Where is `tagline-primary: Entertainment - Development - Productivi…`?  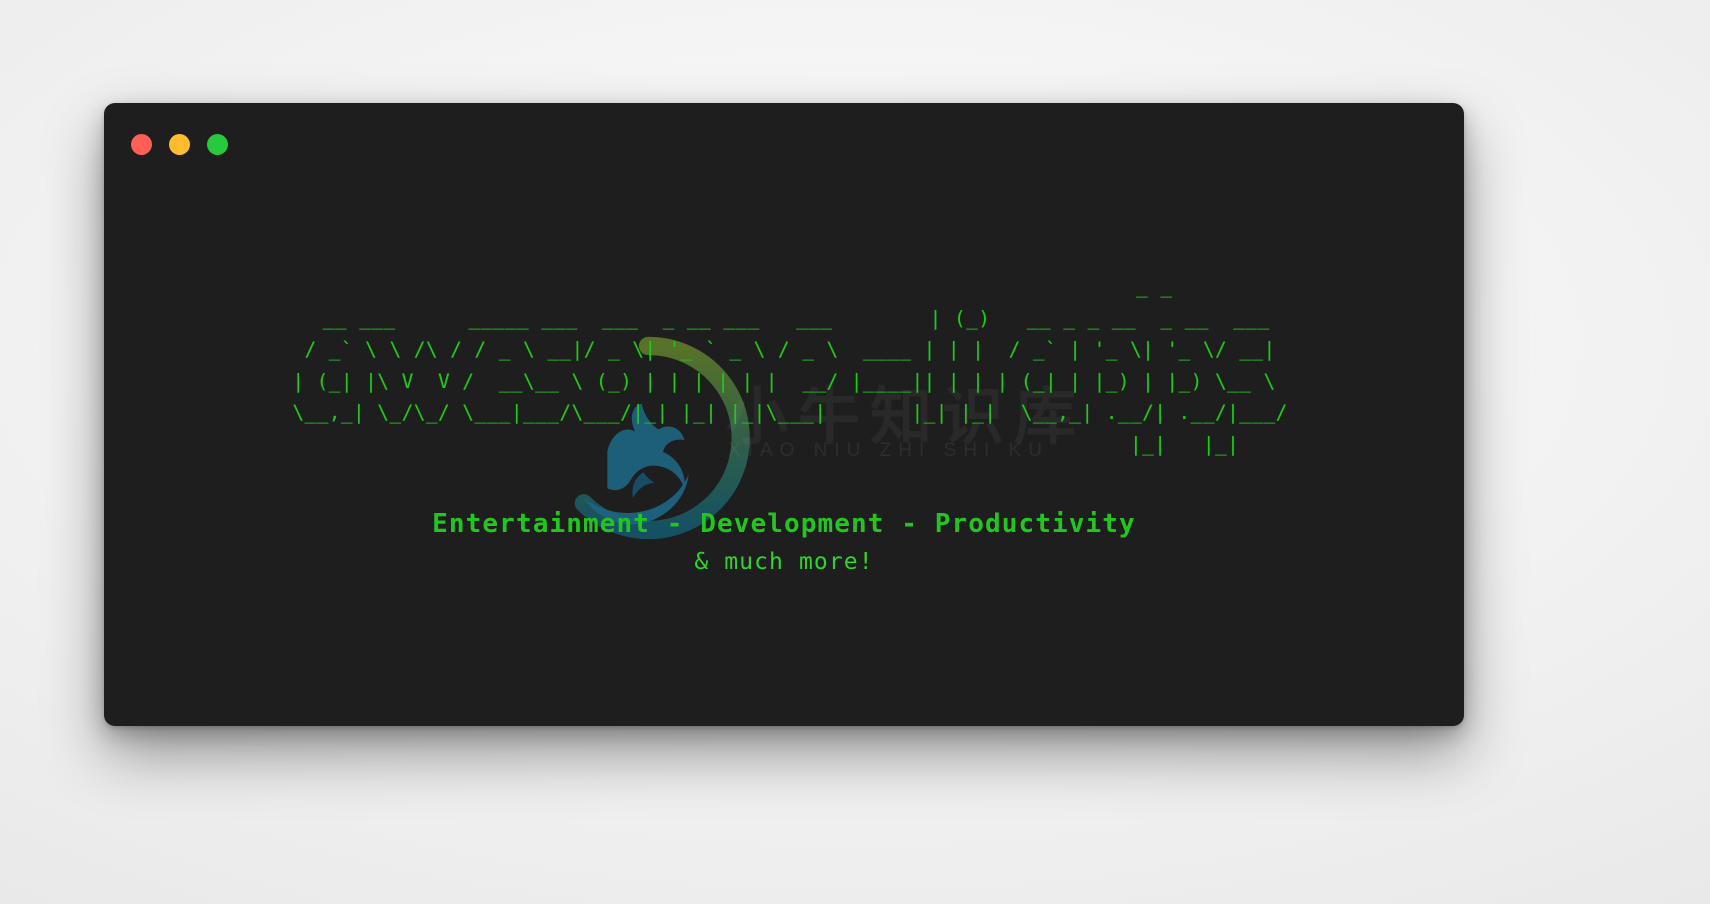 tagline-primary: Entertainment - Development - Productivi… is located at coordinates (784, 524).